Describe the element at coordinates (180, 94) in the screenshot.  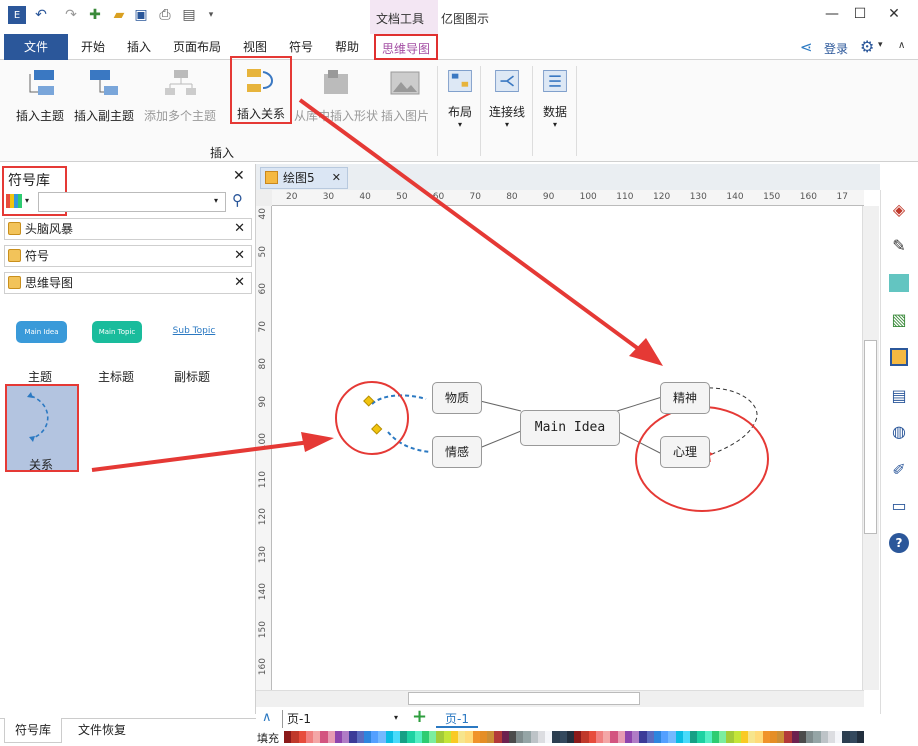
I see `add-multiple-topics-button: 添加多个主题` at that location.